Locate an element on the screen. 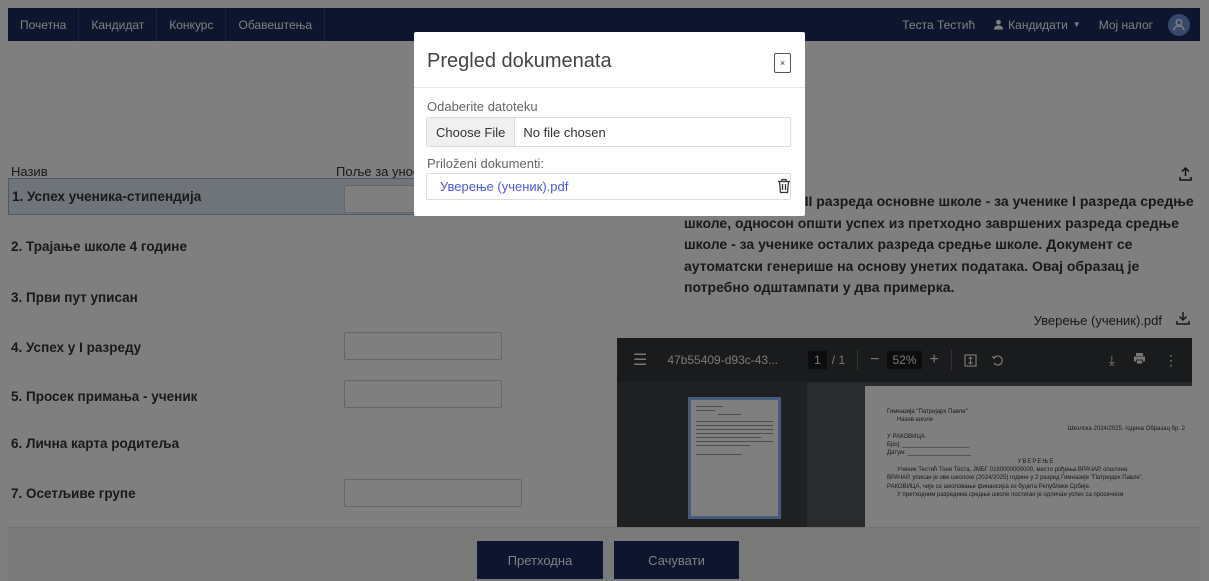 The height and width of the screenshot is (581, 1209). choose-file-button: Choose File is located at coordinates (471, 132).